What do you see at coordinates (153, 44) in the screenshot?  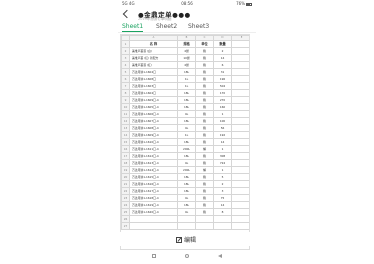 I see `header-cell-name: 名 称` at bounding box center [153, 44].